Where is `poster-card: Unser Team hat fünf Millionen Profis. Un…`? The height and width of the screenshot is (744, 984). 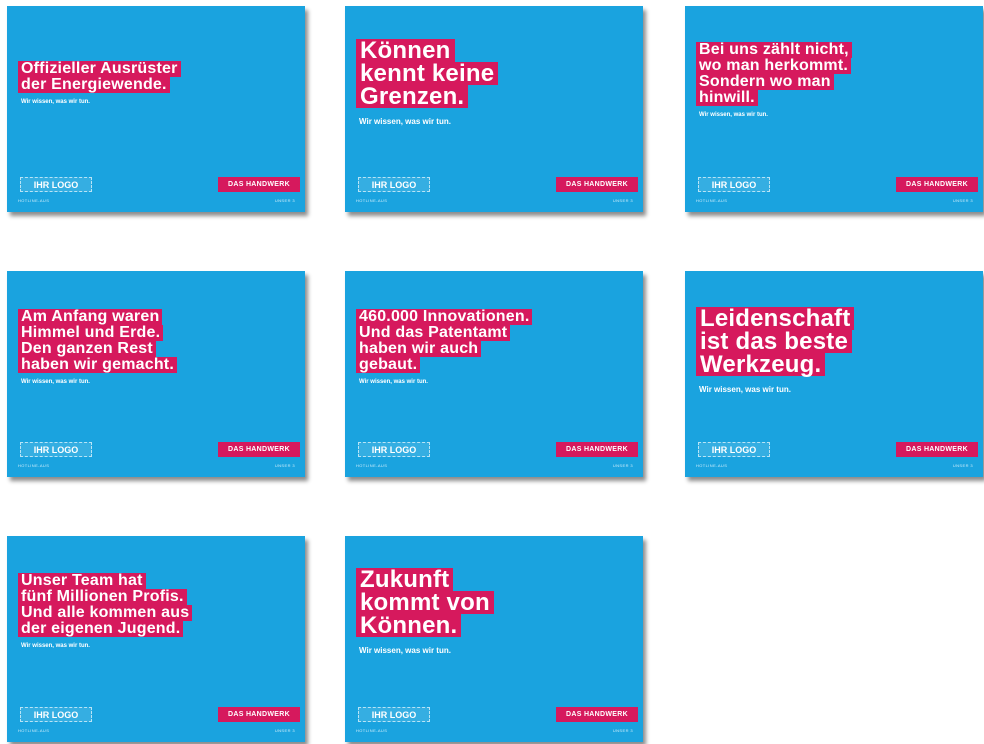
poster-card: Unser Team hat fünf Millionen Profis. Un… is located at coordinates (156, 639).